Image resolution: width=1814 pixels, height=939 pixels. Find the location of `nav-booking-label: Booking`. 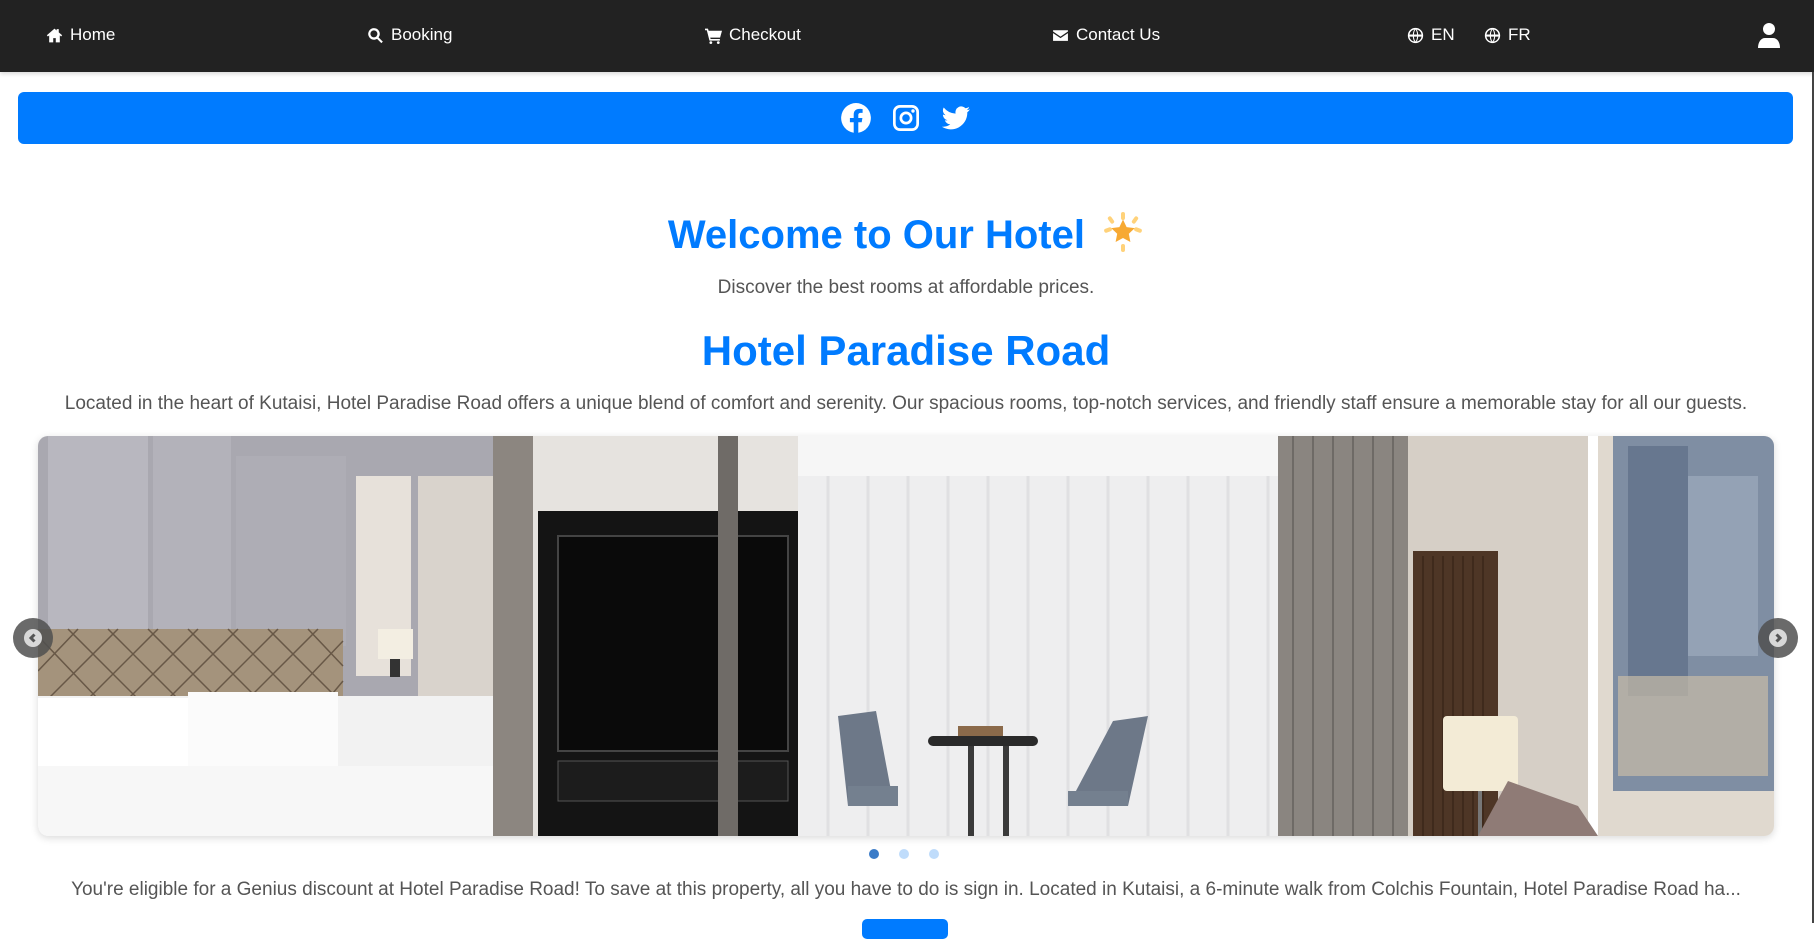

nav-booking-label: Booking is located at coordinates (422, 34).